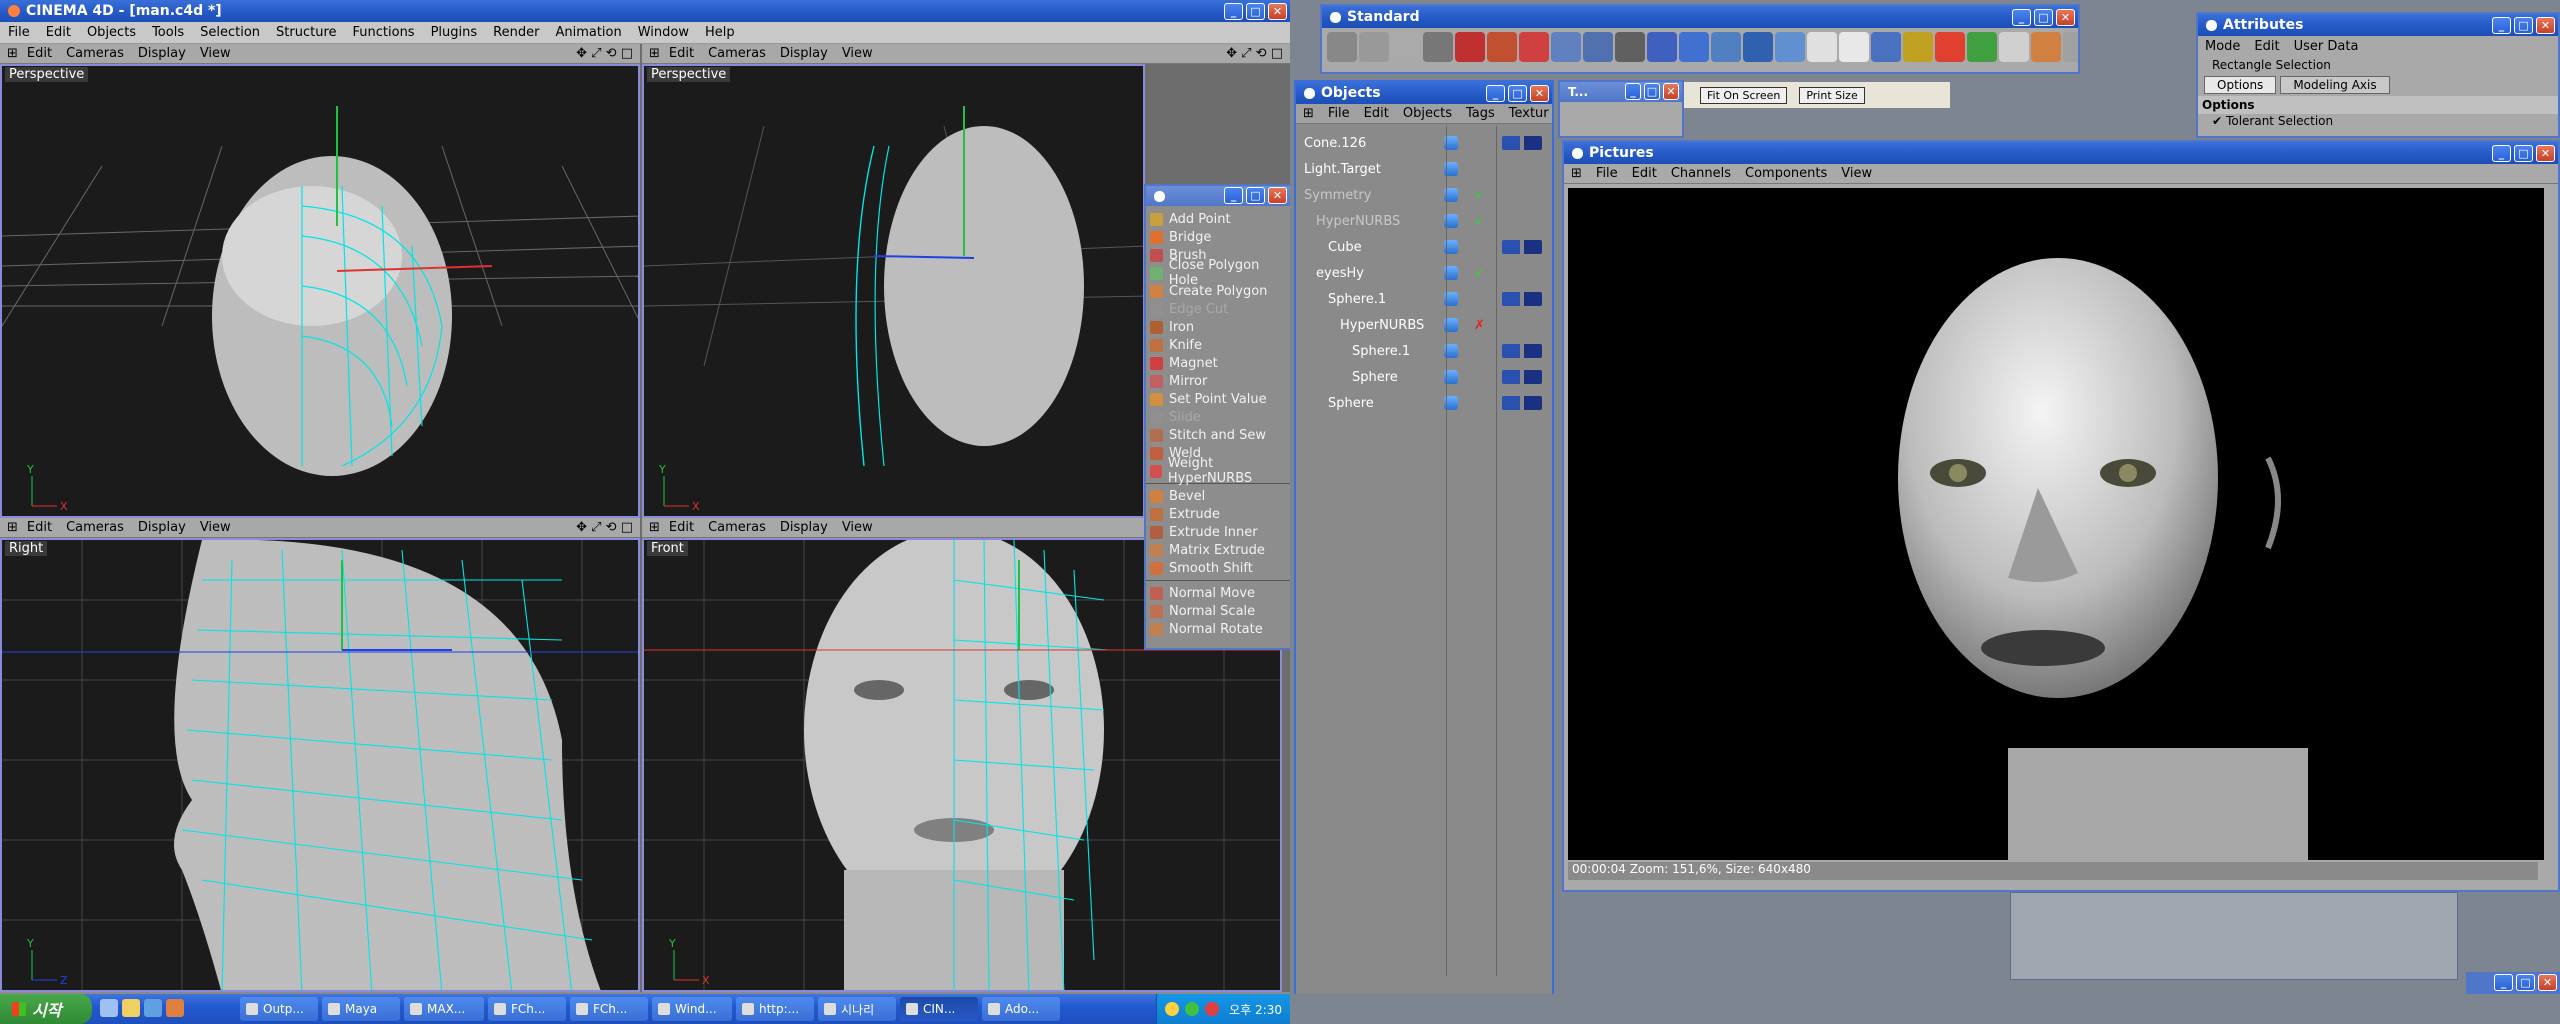 Image resolution: width=2560 pixels, height=1024 pixels. What do you see at coordinates (2378, 121) in the screenshot?
I see `tolerant-selection-option: ✔ Tolerant Selection` at bounding box center [2378, 121].